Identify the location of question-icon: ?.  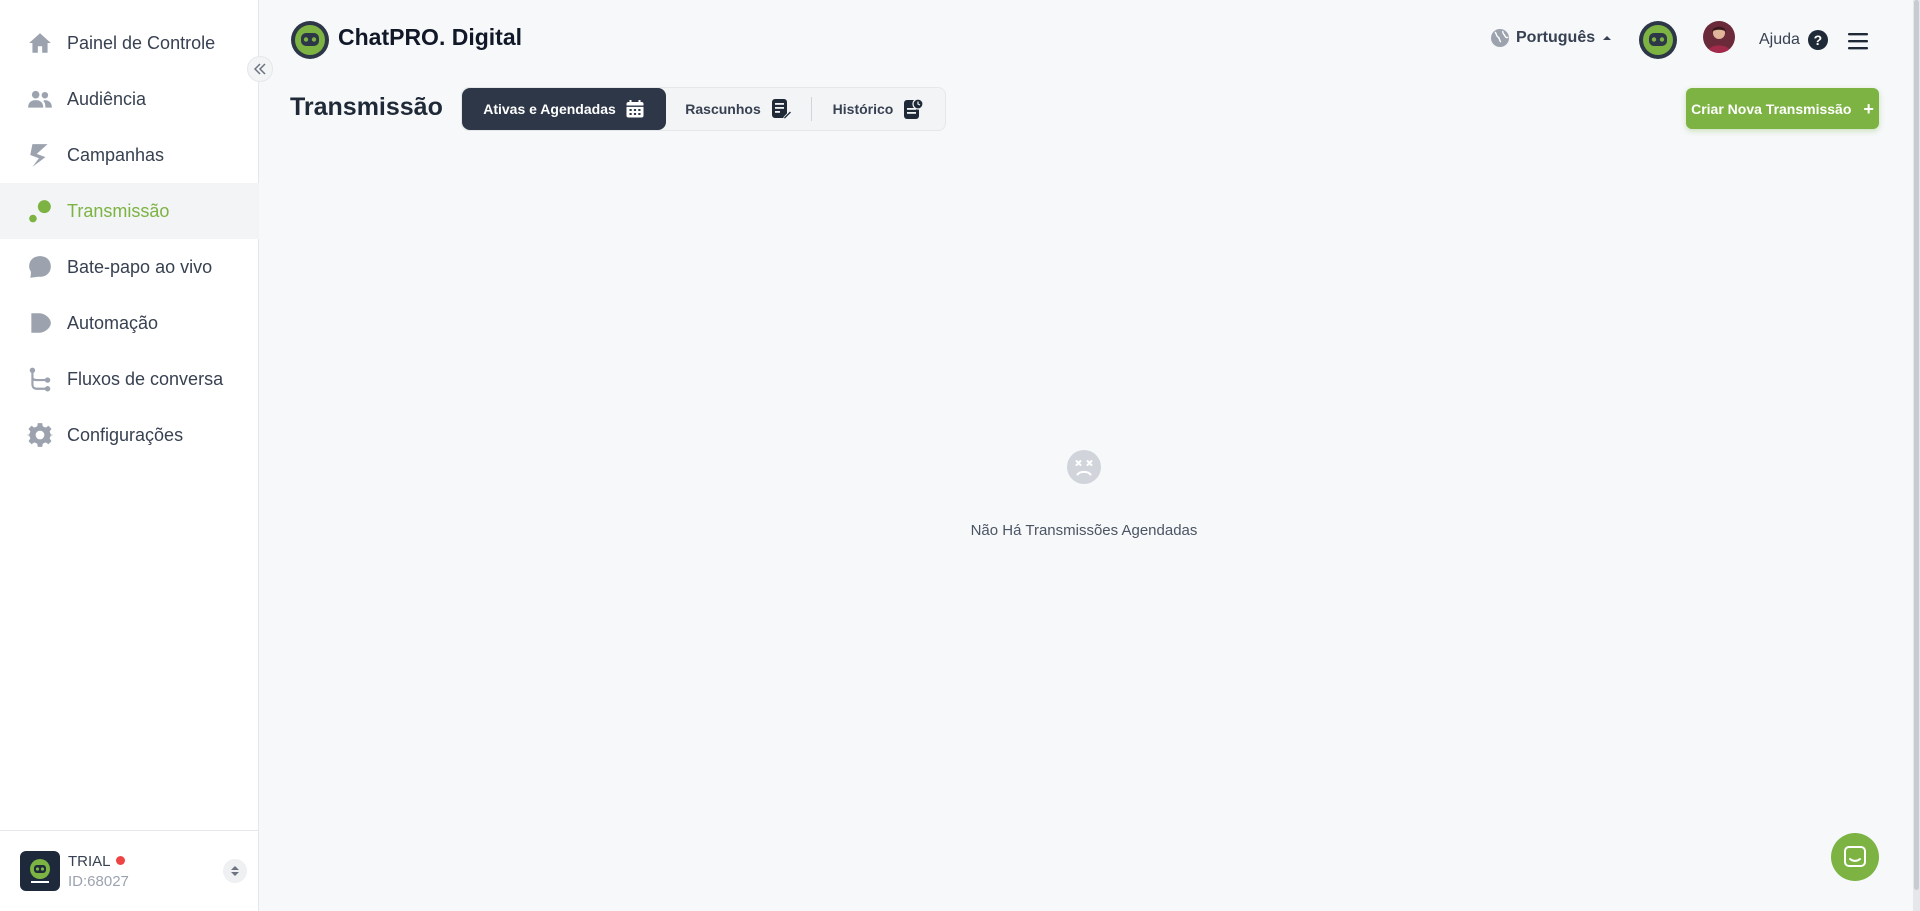
(1817, 40).